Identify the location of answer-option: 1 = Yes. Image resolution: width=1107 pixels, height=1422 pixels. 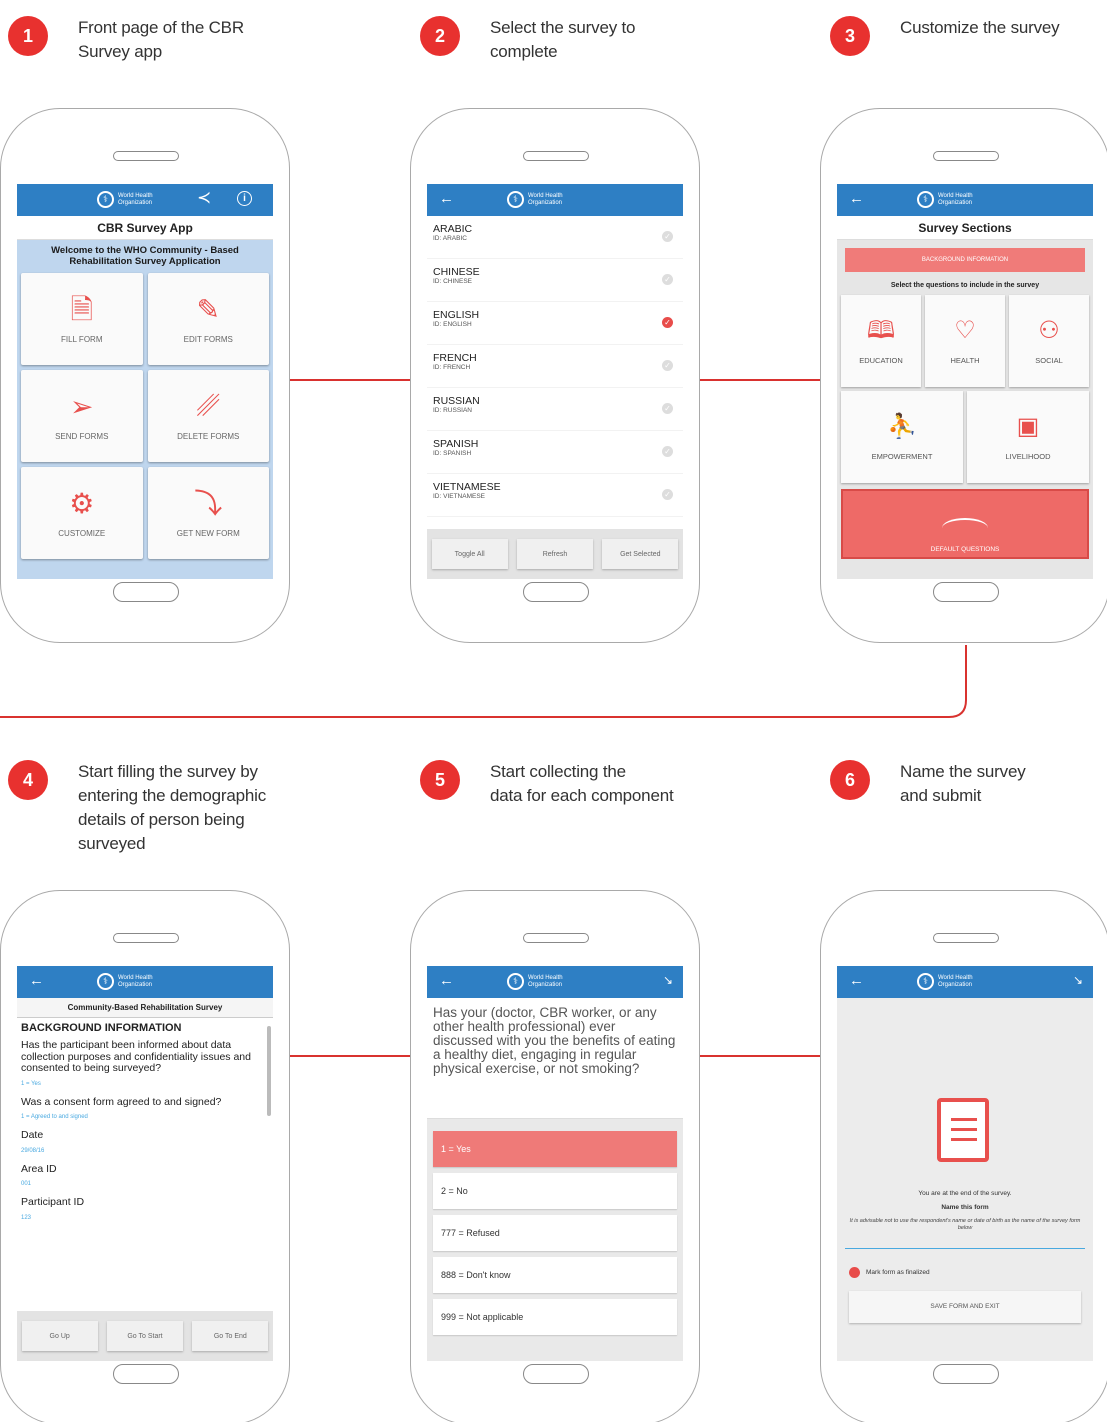
(555, 1149).